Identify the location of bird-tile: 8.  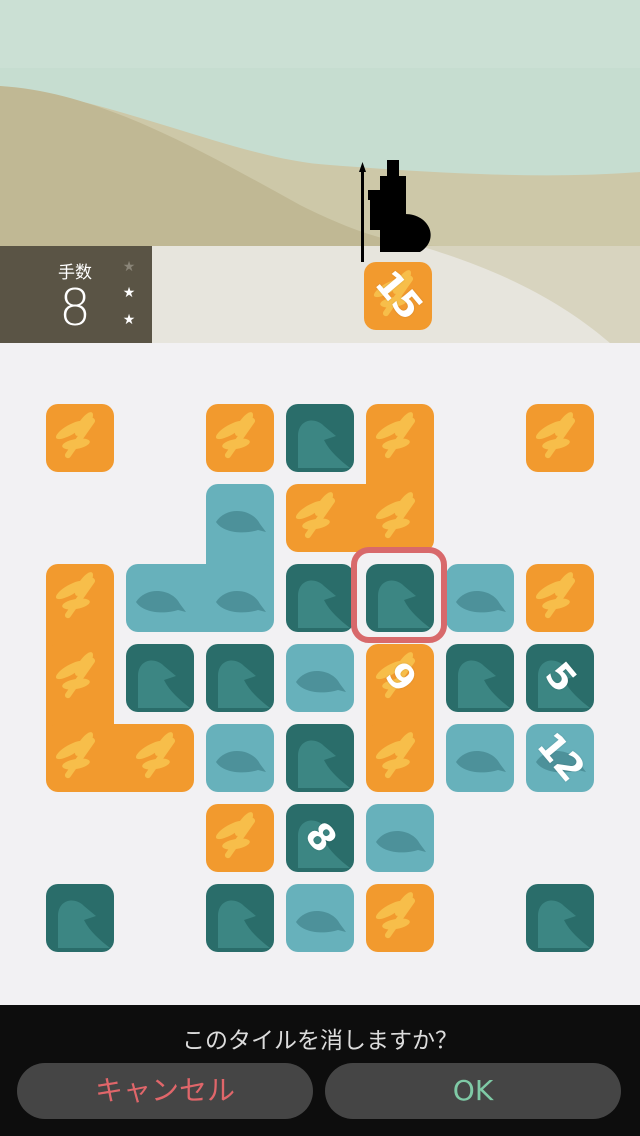
(320, 838).